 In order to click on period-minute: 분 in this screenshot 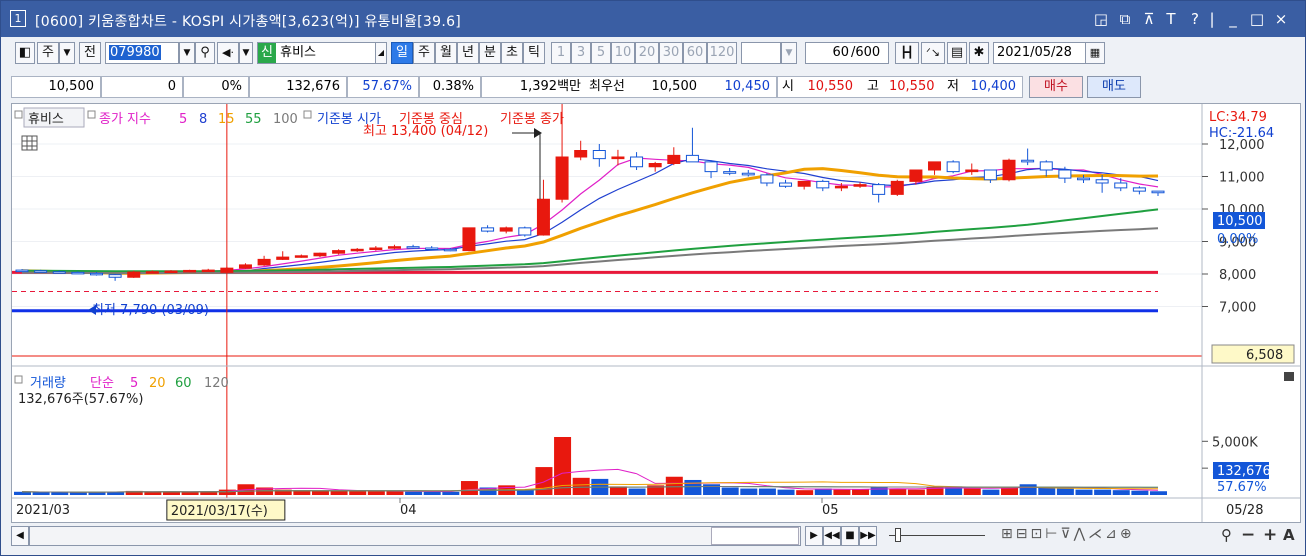, I will do `click(490, 53)`.